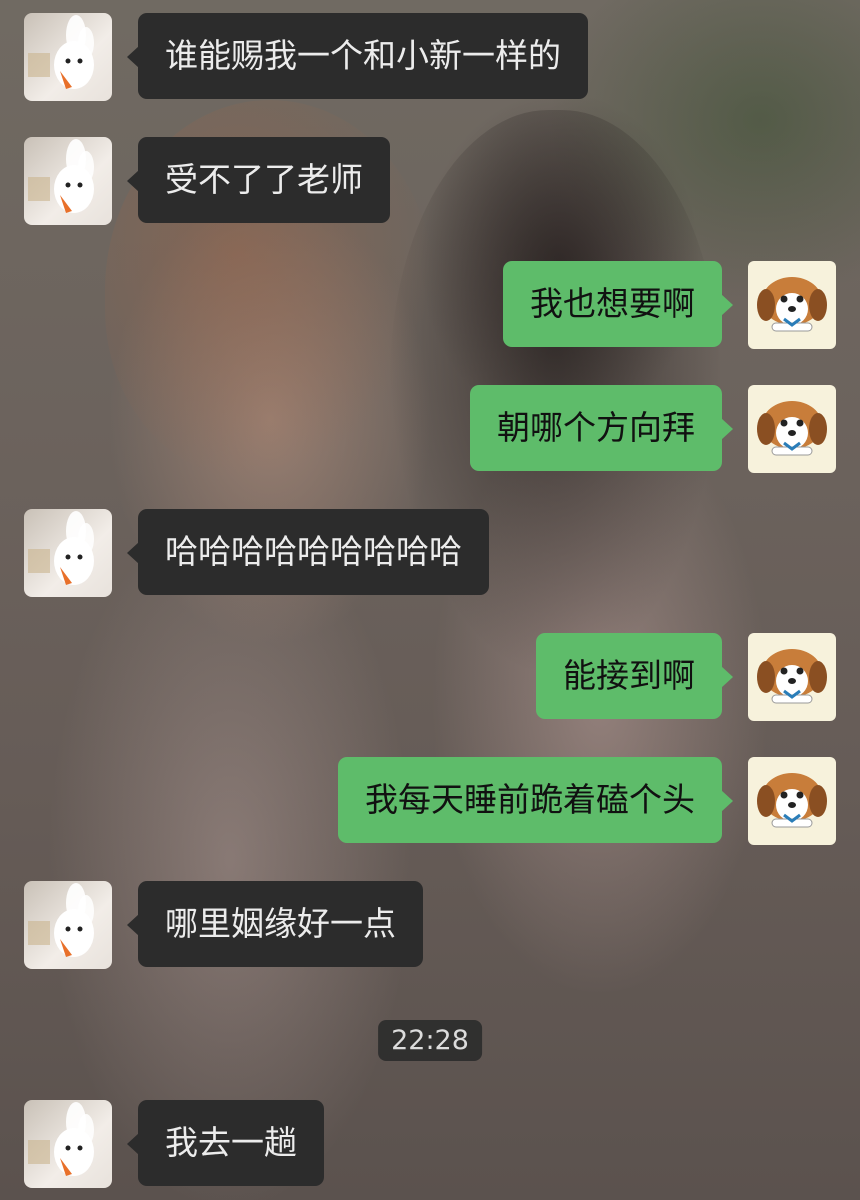  I want to click on incoming-message-bubble: 受不了了老师, so click(258, 180).